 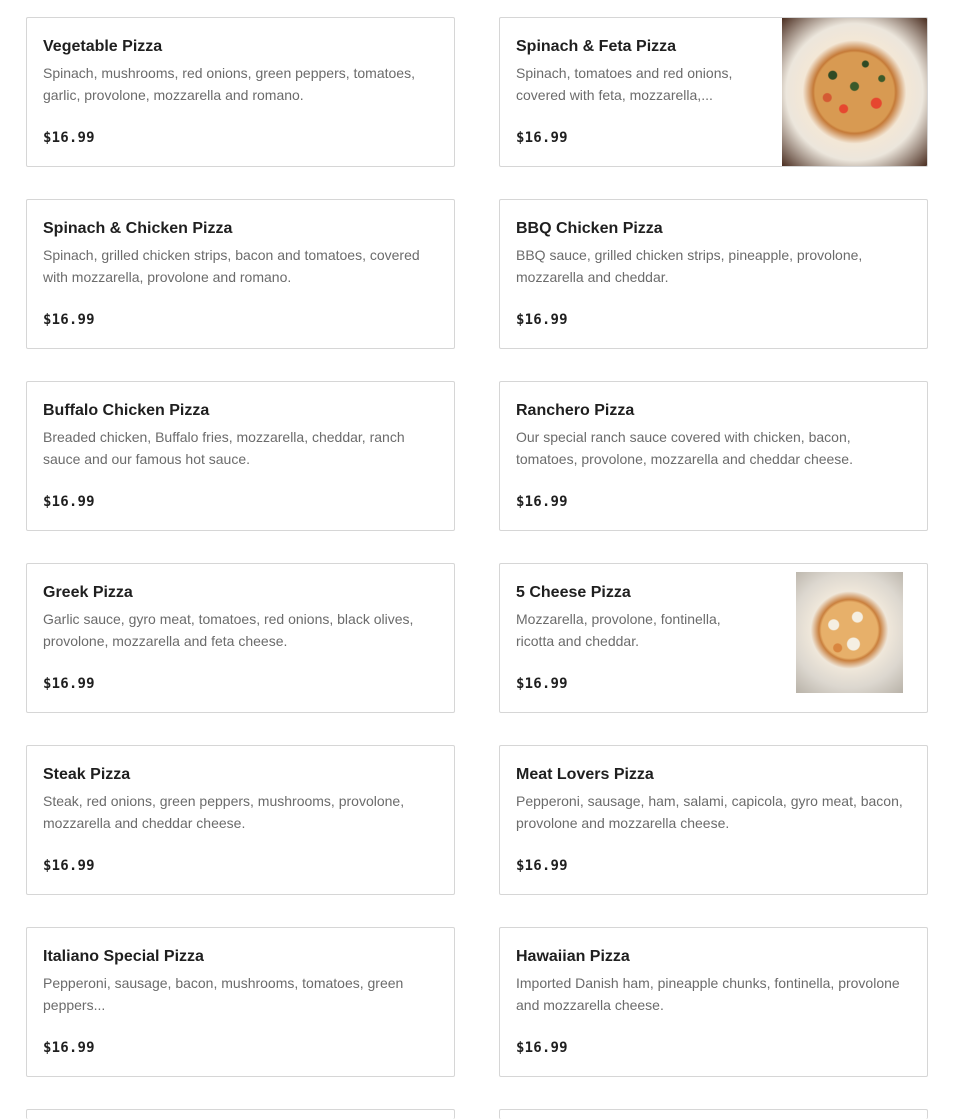 What do you see at coordinates (575, 410) in the screenshot?
I see `item-name: Ranchero Pizza` at bounding box center [575, 410].